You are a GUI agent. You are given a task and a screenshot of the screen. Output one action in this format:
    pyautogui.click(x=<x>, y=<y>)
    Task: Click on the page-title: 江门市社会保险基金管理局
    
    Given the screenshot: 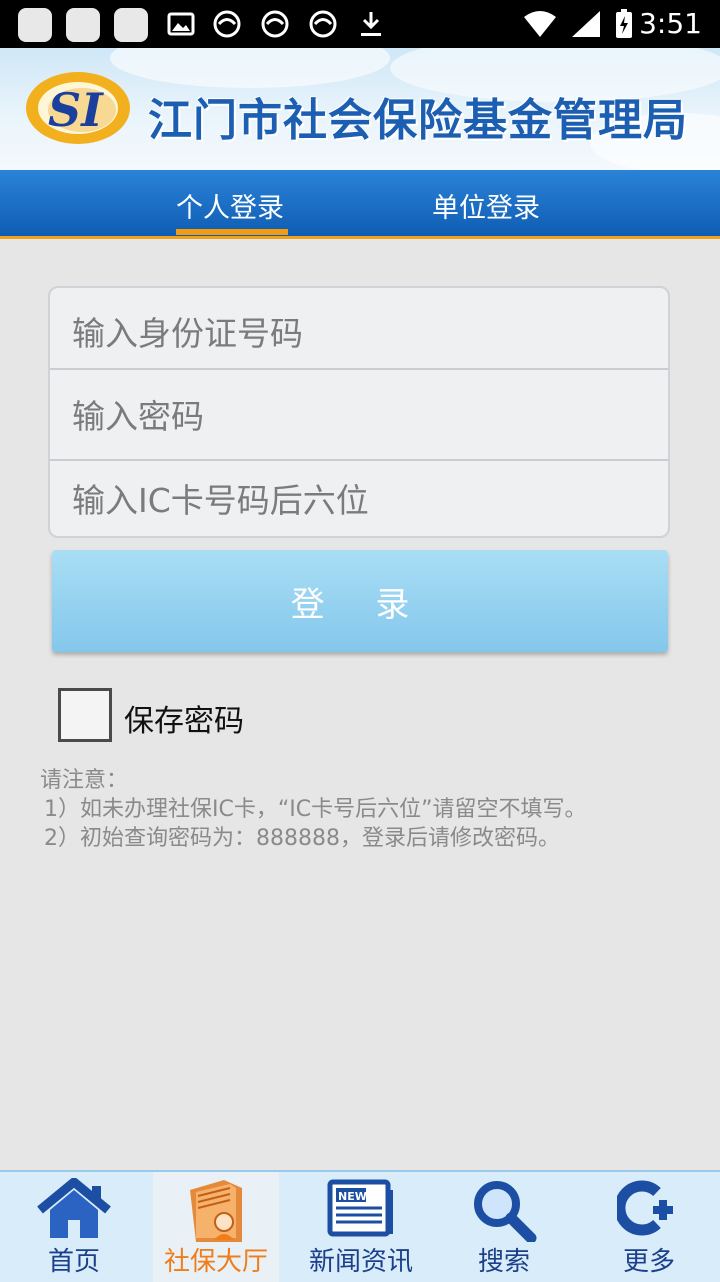 What is the action you would take?
    pyautogui.click(x=418, y=120)
    